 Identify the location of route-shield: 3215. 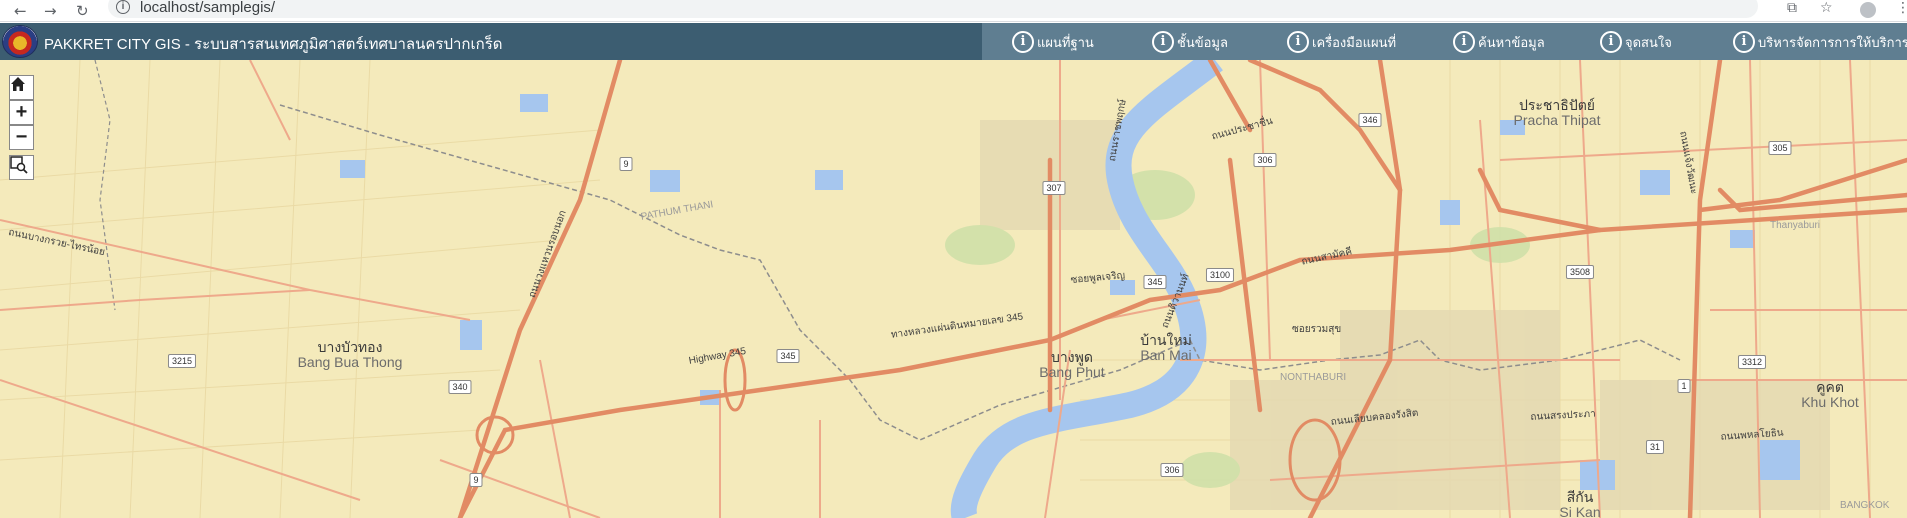
(182, 361).